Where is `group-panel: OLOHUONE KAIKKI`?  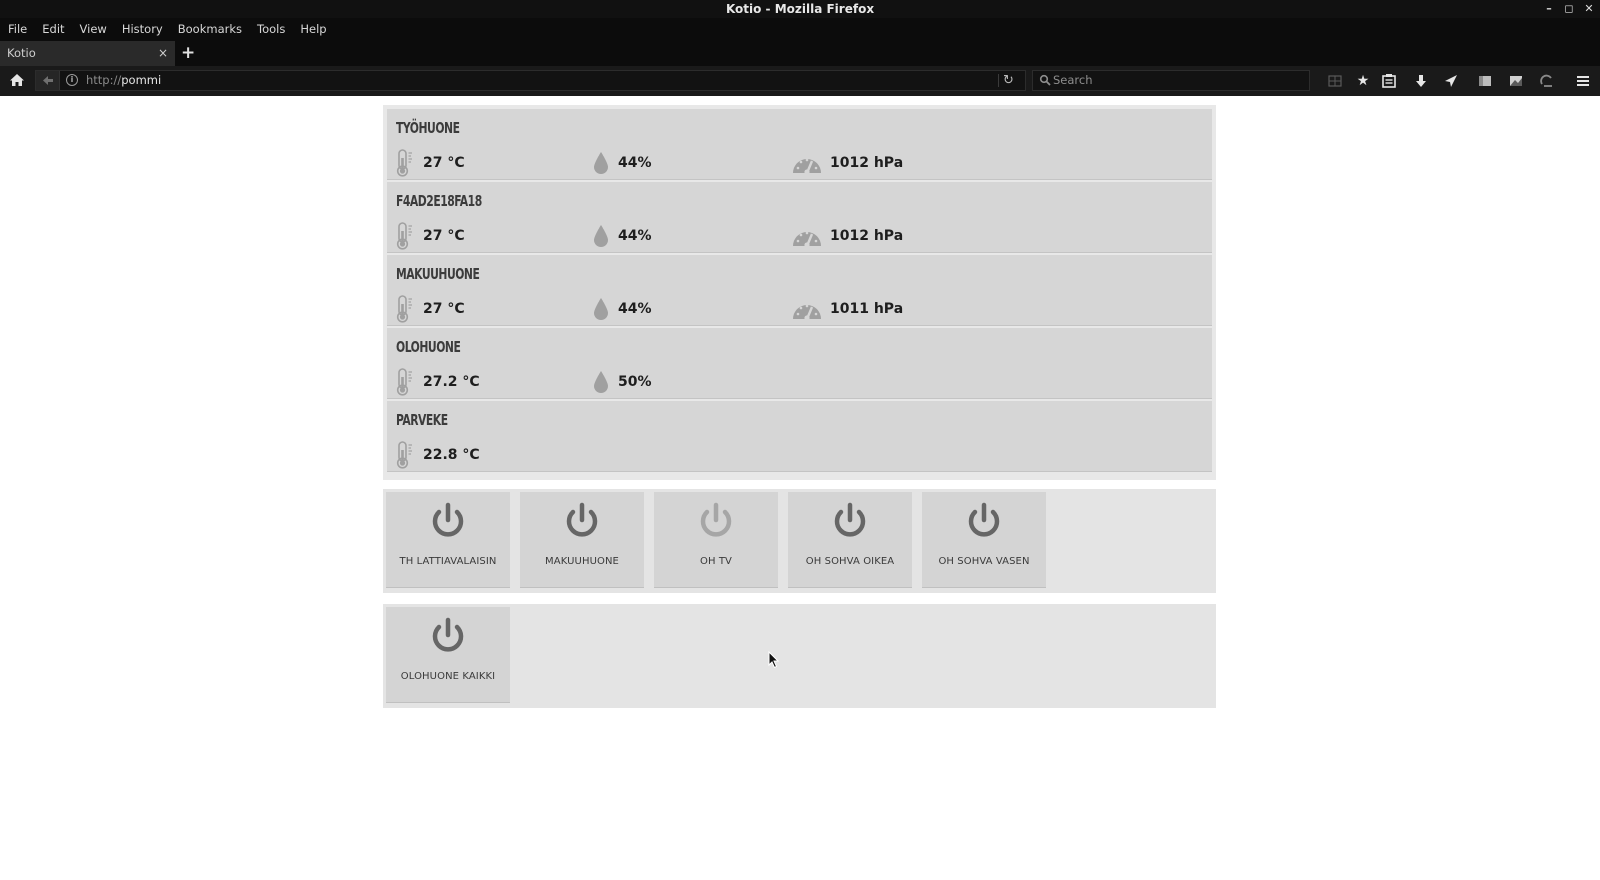
group-panel: OLOHUONE KAIKKI is located at coordinates (799, 656).